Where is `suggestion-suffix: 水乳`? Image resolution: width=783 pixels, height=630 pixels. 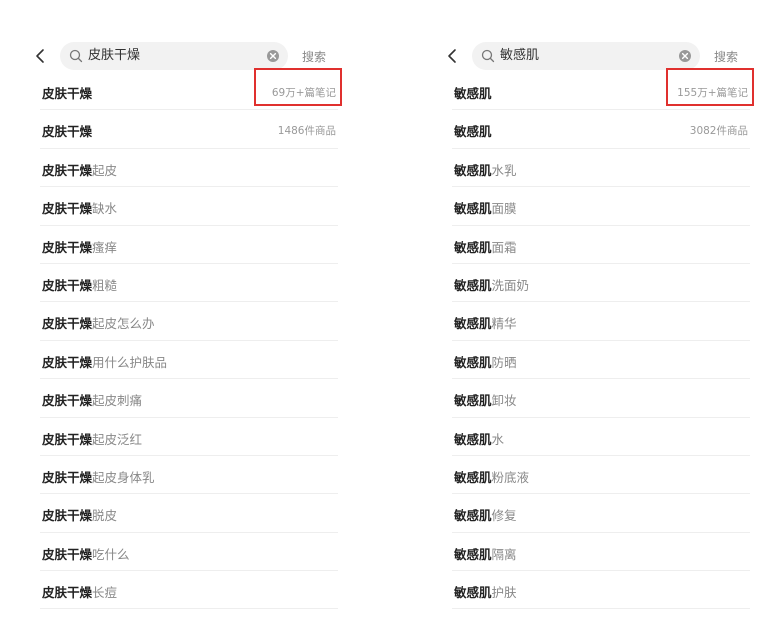 suggestion-suffix: 水乳 is located at coordinates (504, 170).